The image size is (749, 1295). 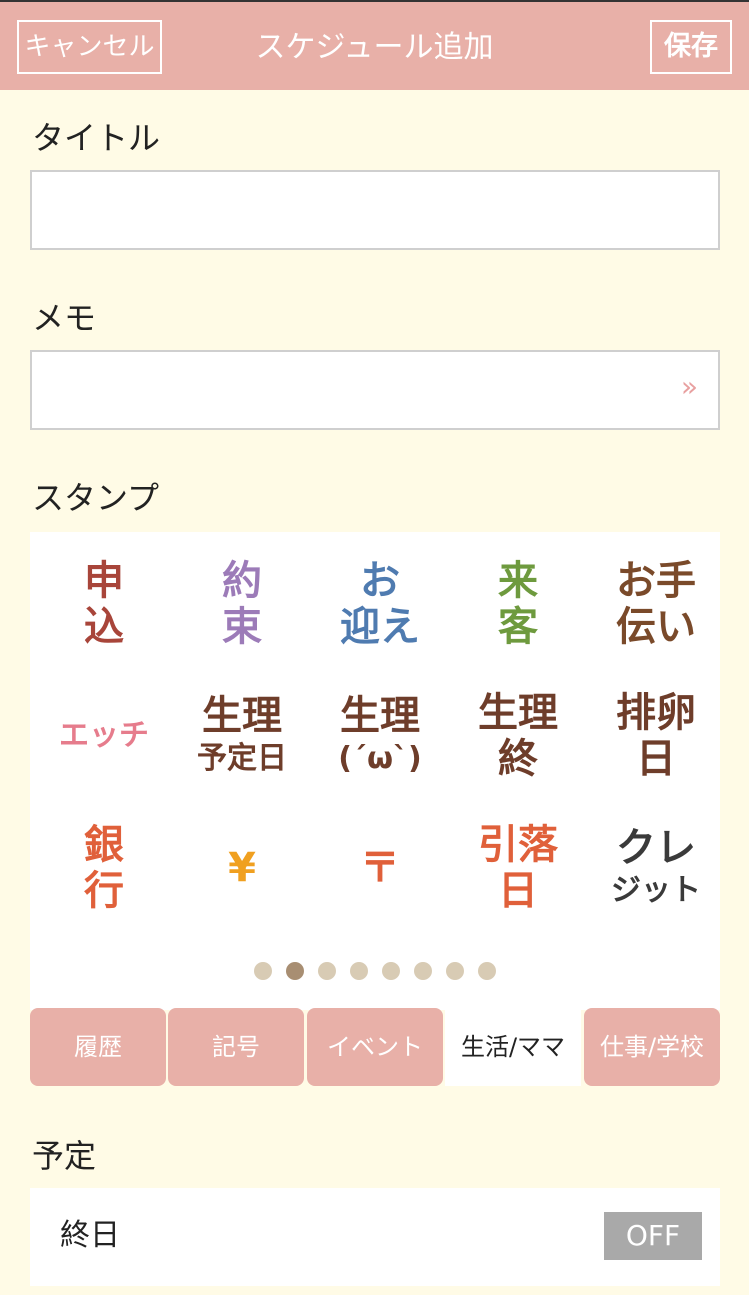 What do you see at coordinates (375, 390) in the screenshot?
I see `memo-input: »` at bounding box center [375, 390].